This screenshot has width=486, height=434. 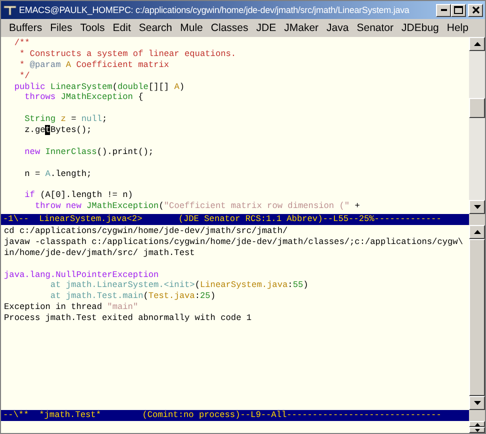 What do you see at coordinates (25, 28) in the screenshot?
I see `menu-item: Buffers` at bounding box center [25, 28].